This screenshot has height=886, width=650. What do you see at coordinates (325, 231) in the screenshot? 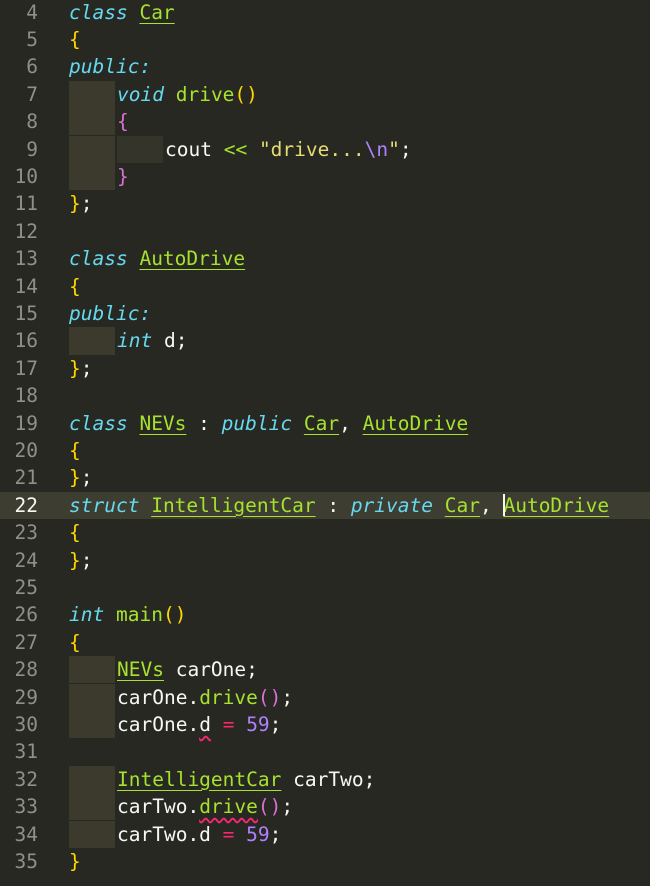
I see `code-line-12: 12` at bounding box center [325, 231].